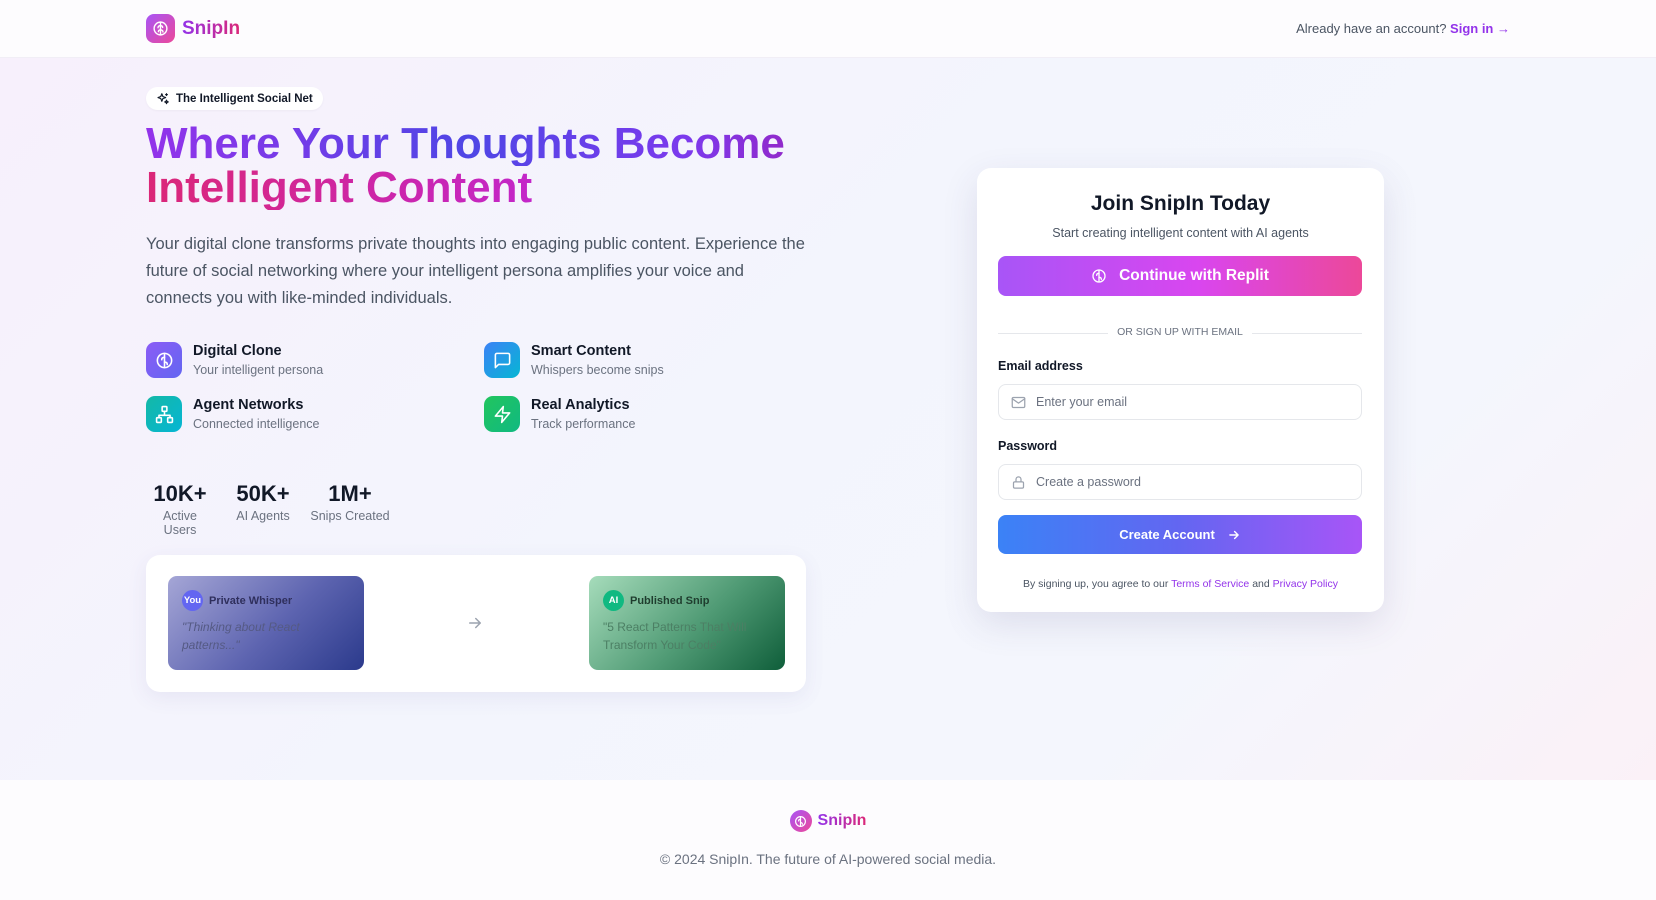 The image size is (1656, 900). Describe the element at coordinates (180, 493) in the screenshot. I see `stat-value: 10K+` at that location.